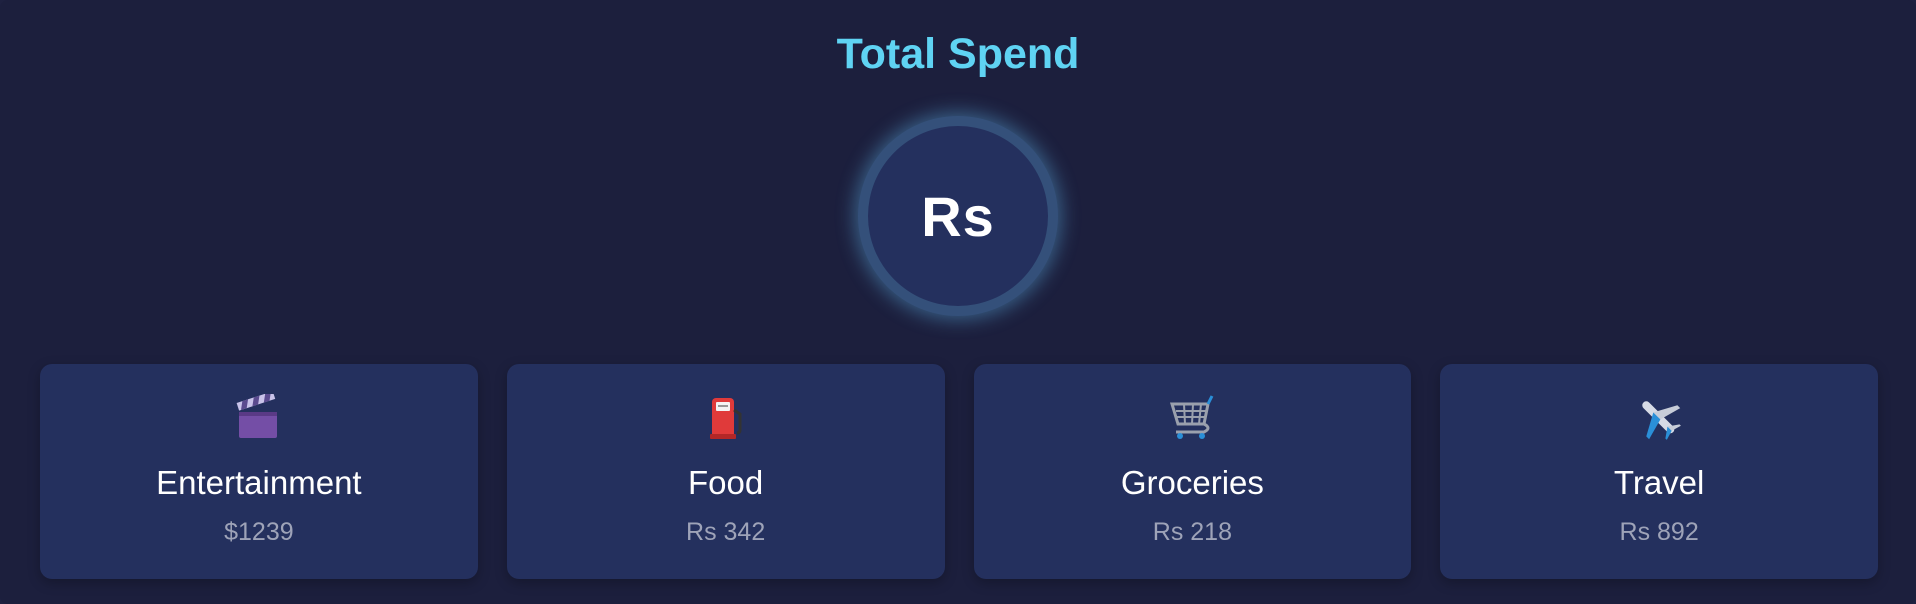 The image size is (1916, 604). Describe the element at coordinates (726, 482) in the screenshot. I see `category-label: Food` at that location.